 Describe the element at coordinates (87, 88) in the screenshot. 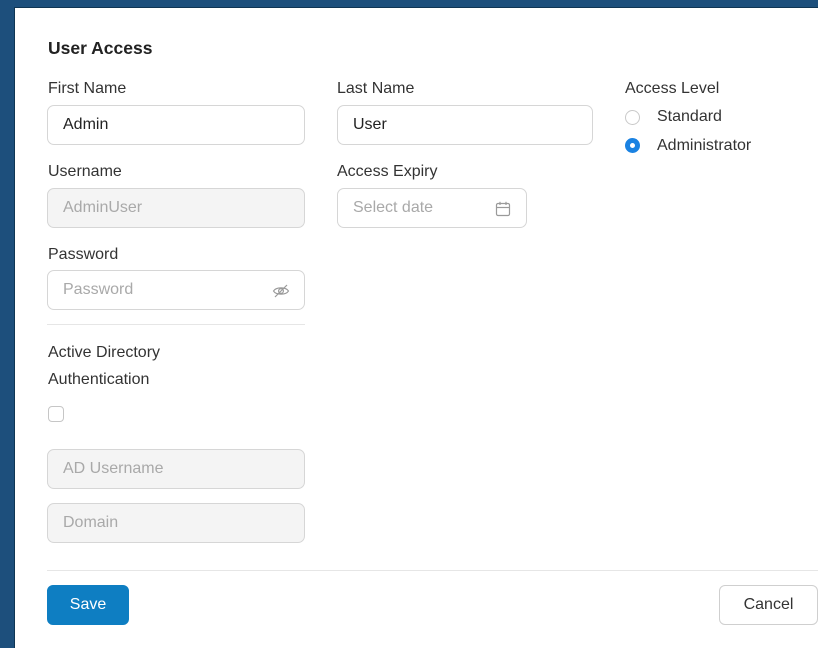

I see `first-name-label: First Name` at that location.